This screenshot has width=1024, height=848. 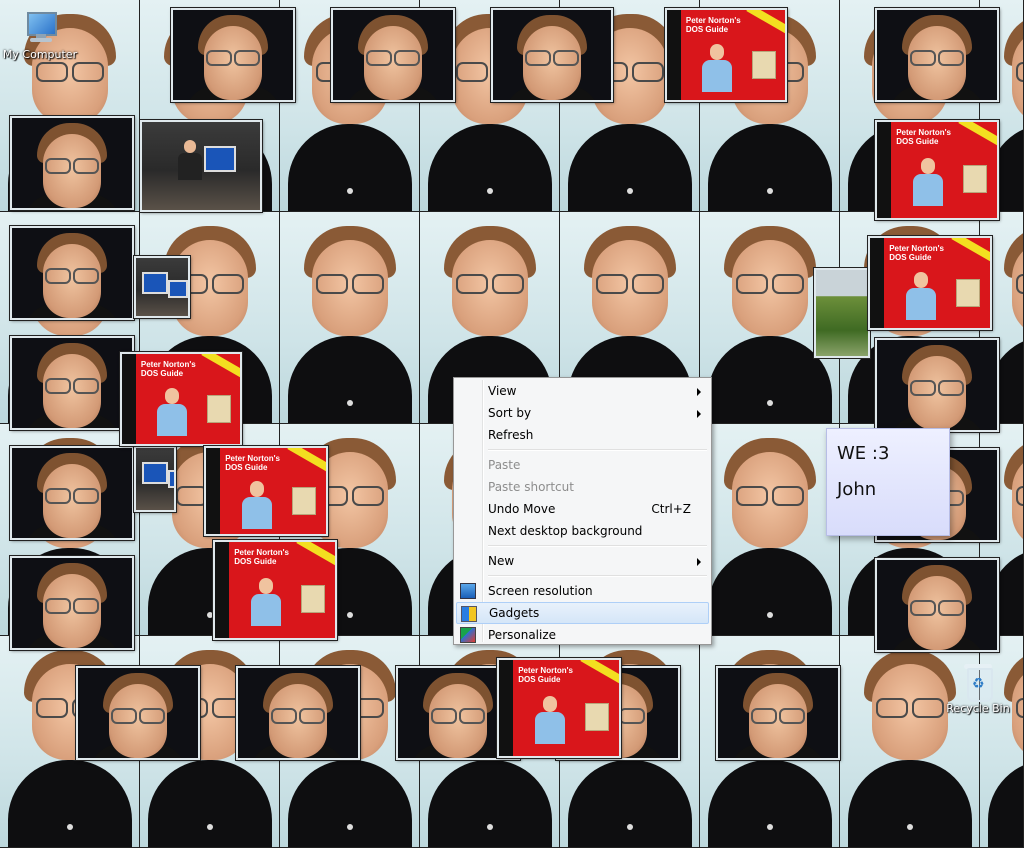 I want to click on screen-resolution-icon, so click(x=468, y=591).